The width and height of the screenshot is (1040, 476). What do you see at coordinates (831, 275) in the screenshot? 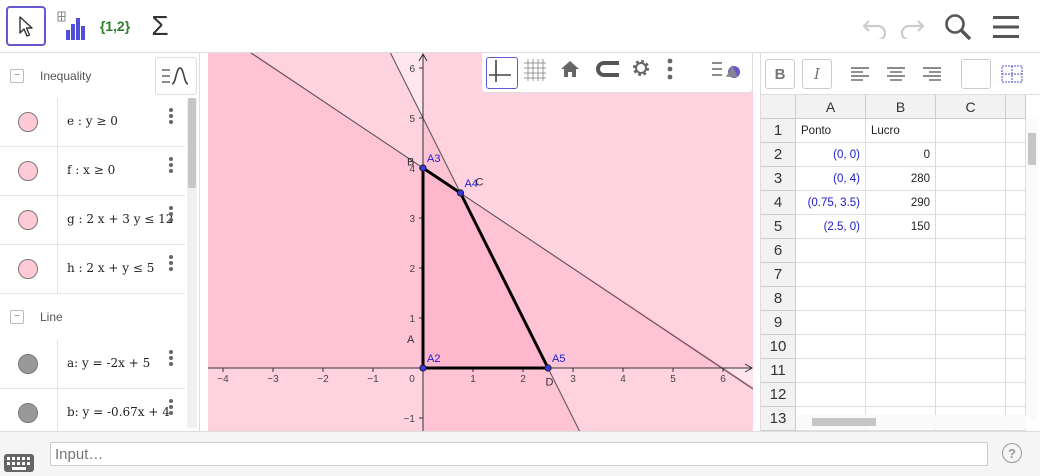
I see `cell-a7` at bounding box center [831, 275].